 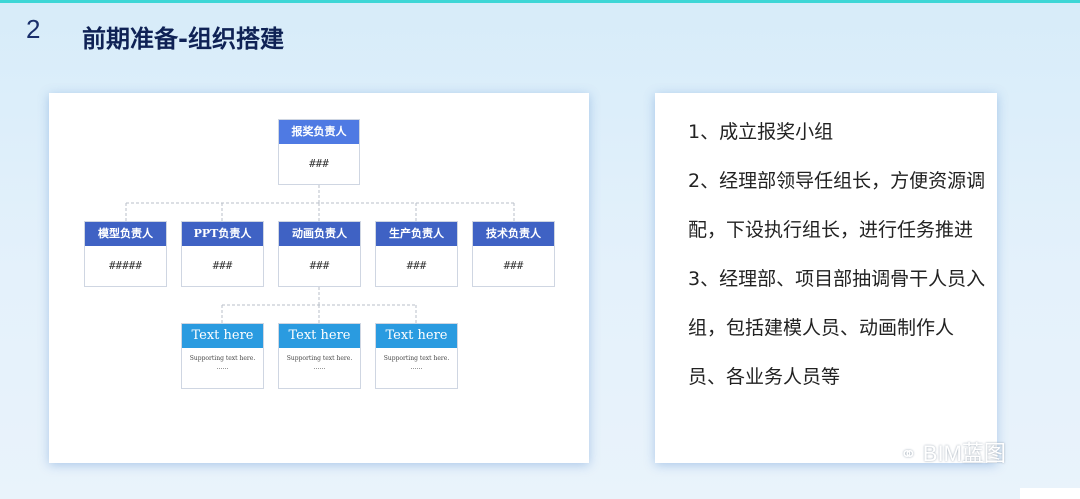 I want to click on org-node-title: 技术负责人, so click(x=513, y=234).